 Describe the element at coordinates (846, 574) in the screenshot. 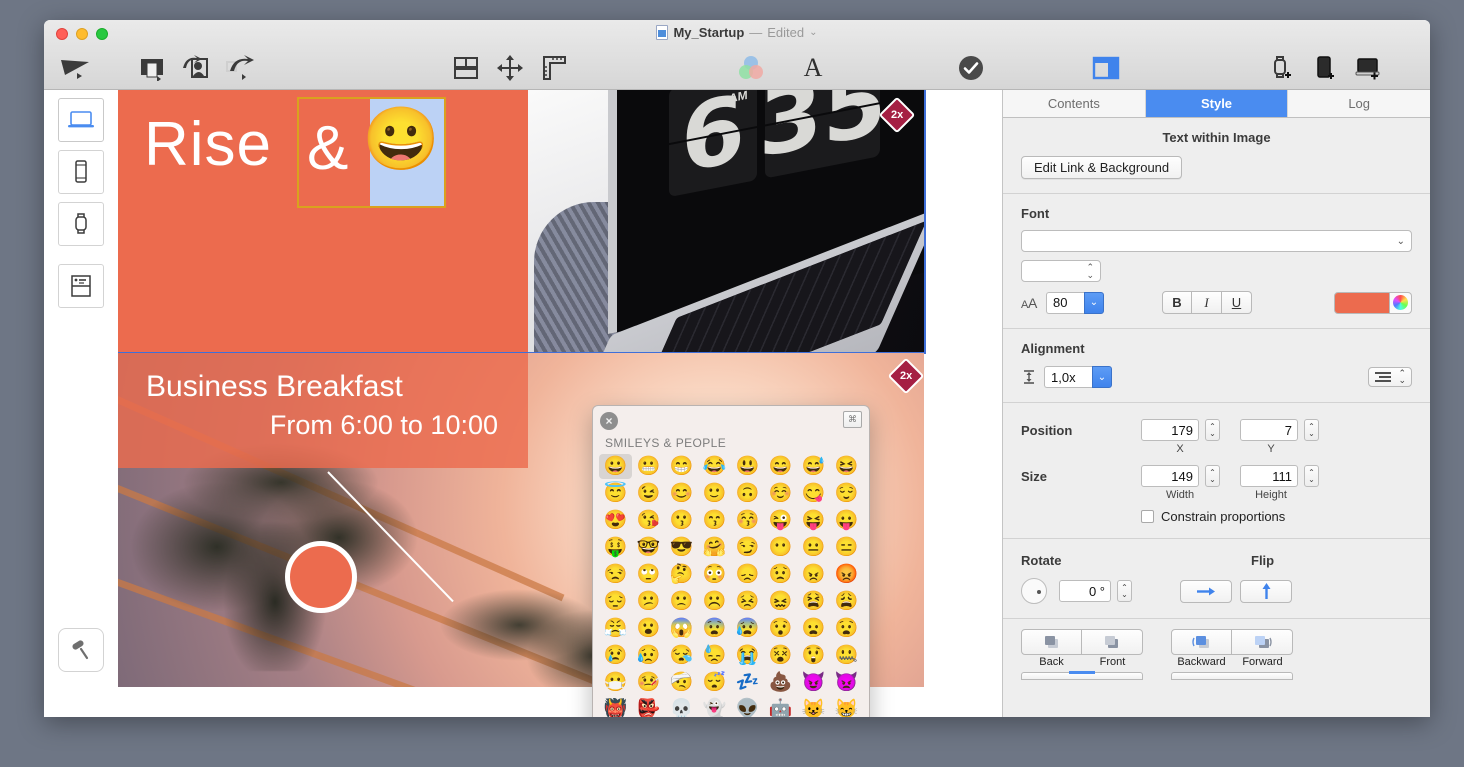

I see `emoji-cell: 😡` at that location.